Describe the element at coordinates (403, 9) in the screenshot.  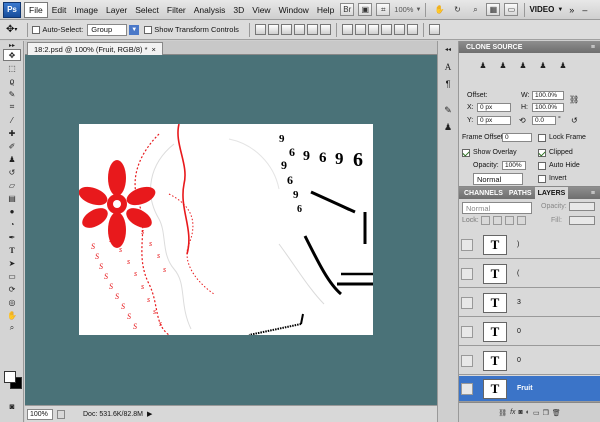
I see `zoom-level: 100%` at that location.